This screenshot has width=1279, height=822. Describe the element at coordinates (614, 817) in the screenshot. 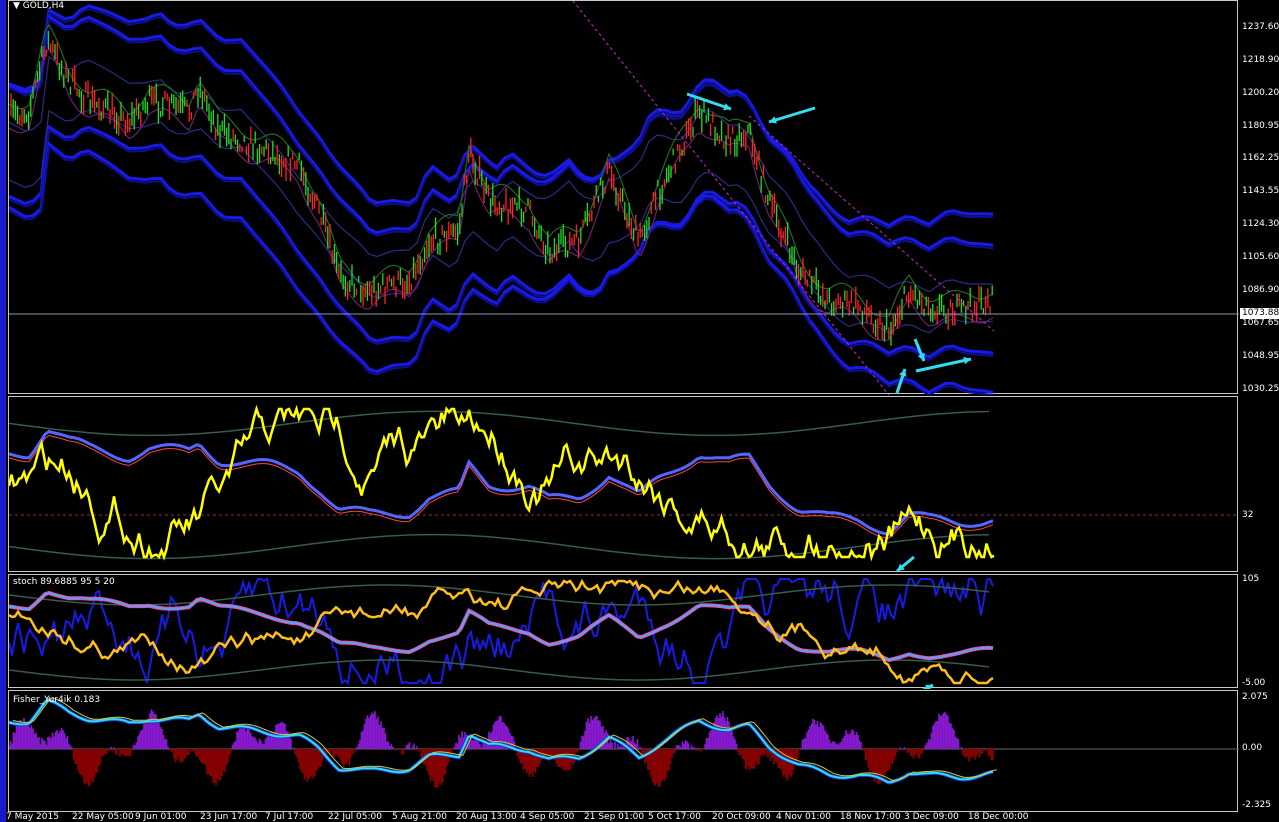

I see `time-label: 21 Sep 01:00` at that location.